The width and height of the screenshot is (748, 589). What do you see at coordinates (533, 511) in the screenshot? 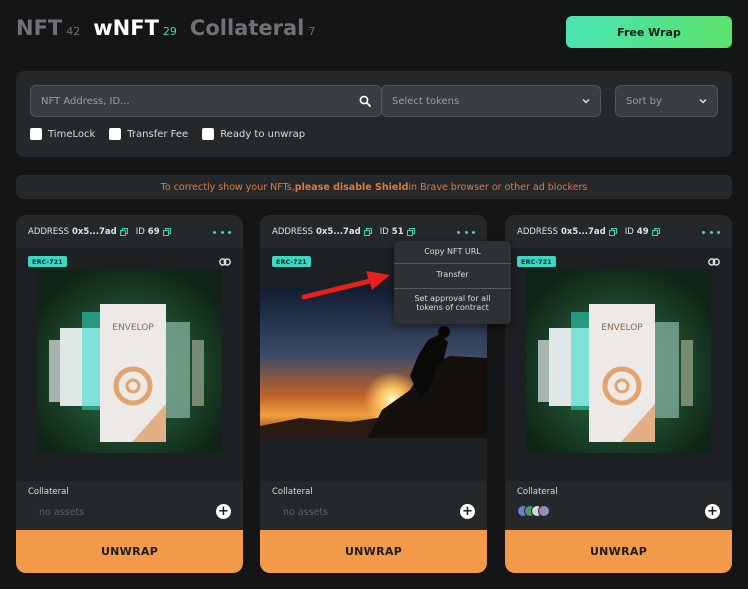
I see `collateral-tokens` at bounding box center [533, 511].